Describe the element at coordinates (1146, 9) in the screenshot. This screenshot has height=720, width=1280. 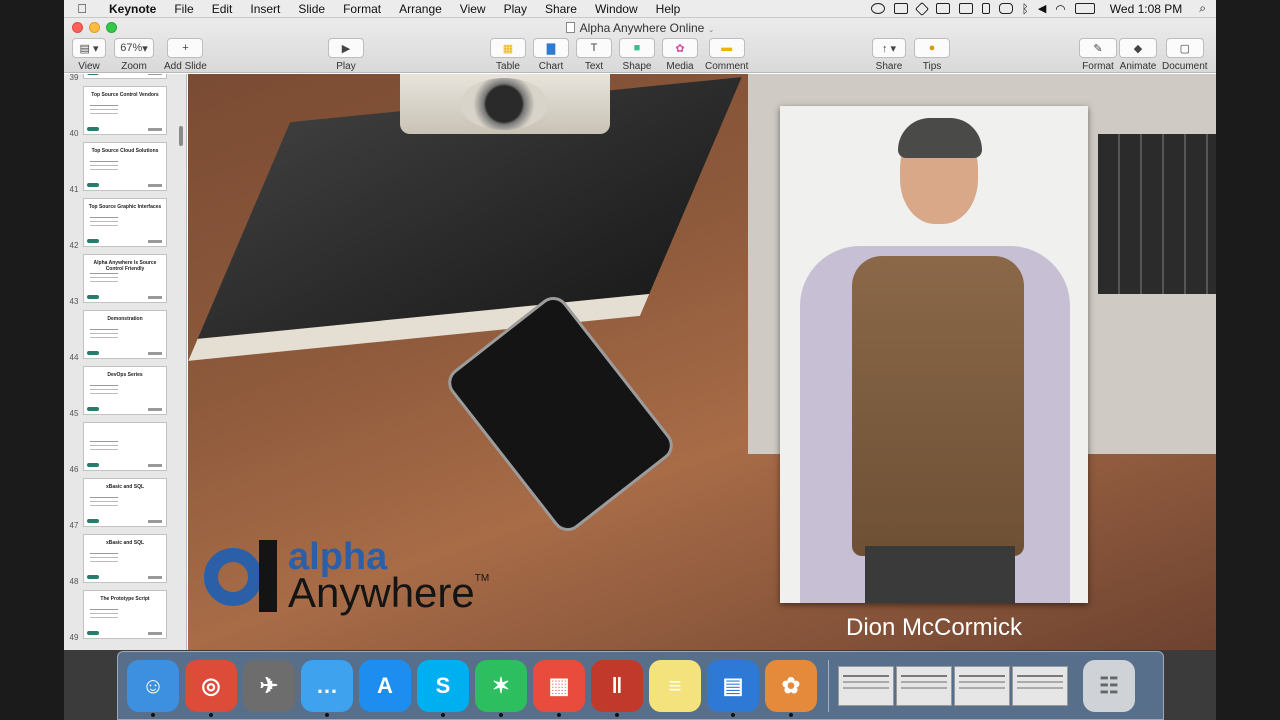
I see `menu-clock: Wed 1:08 PM` at that location.